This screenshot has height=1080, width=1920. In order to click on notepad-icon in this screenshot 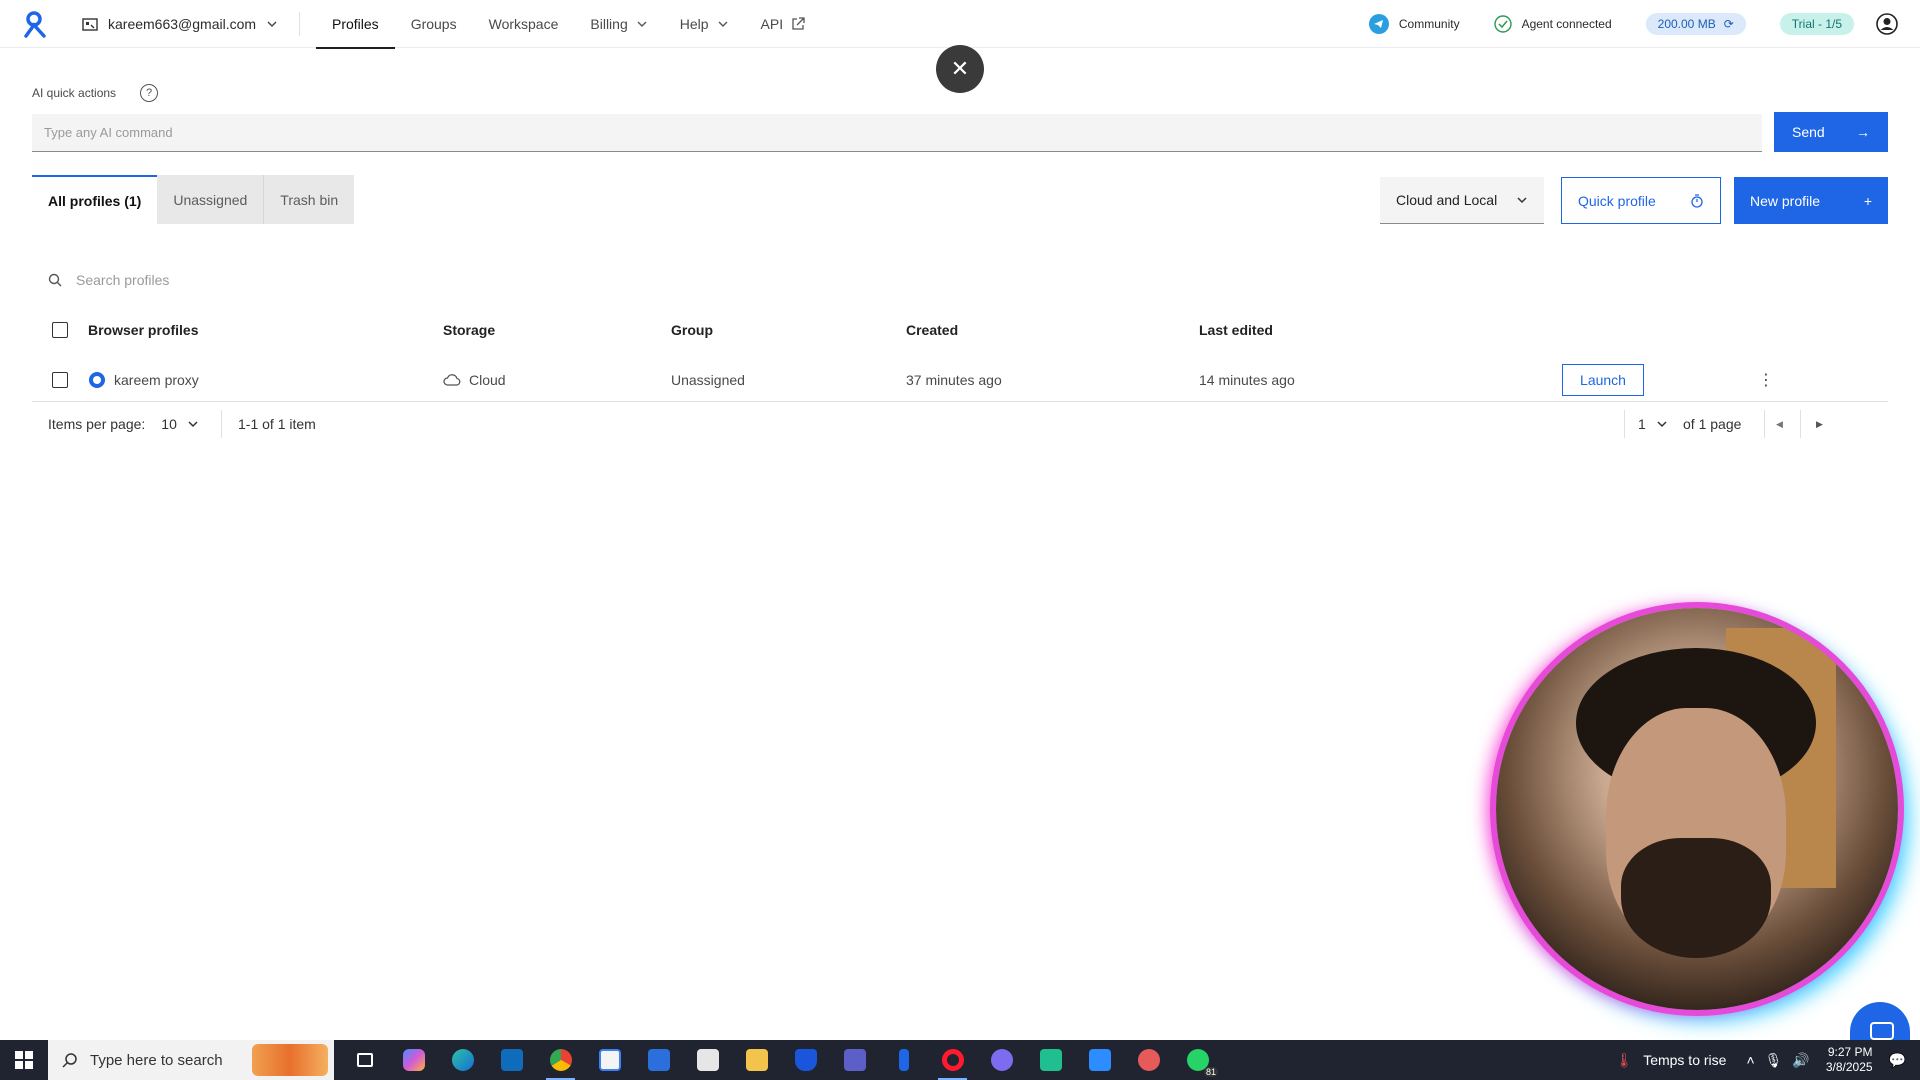, I will do `click(707, 1060)`.